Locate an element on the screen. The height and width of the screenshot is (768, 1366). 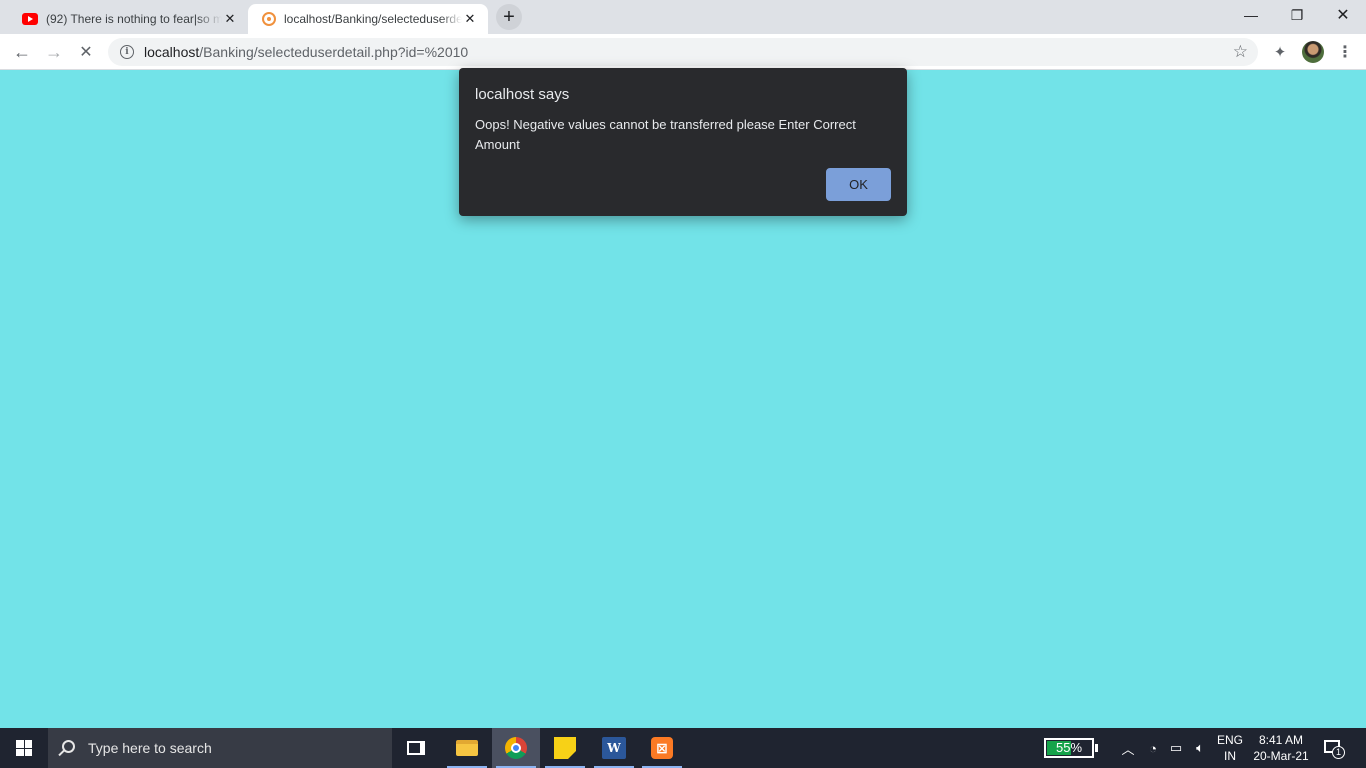
youtube-icon is located at coordinates (30, 19).